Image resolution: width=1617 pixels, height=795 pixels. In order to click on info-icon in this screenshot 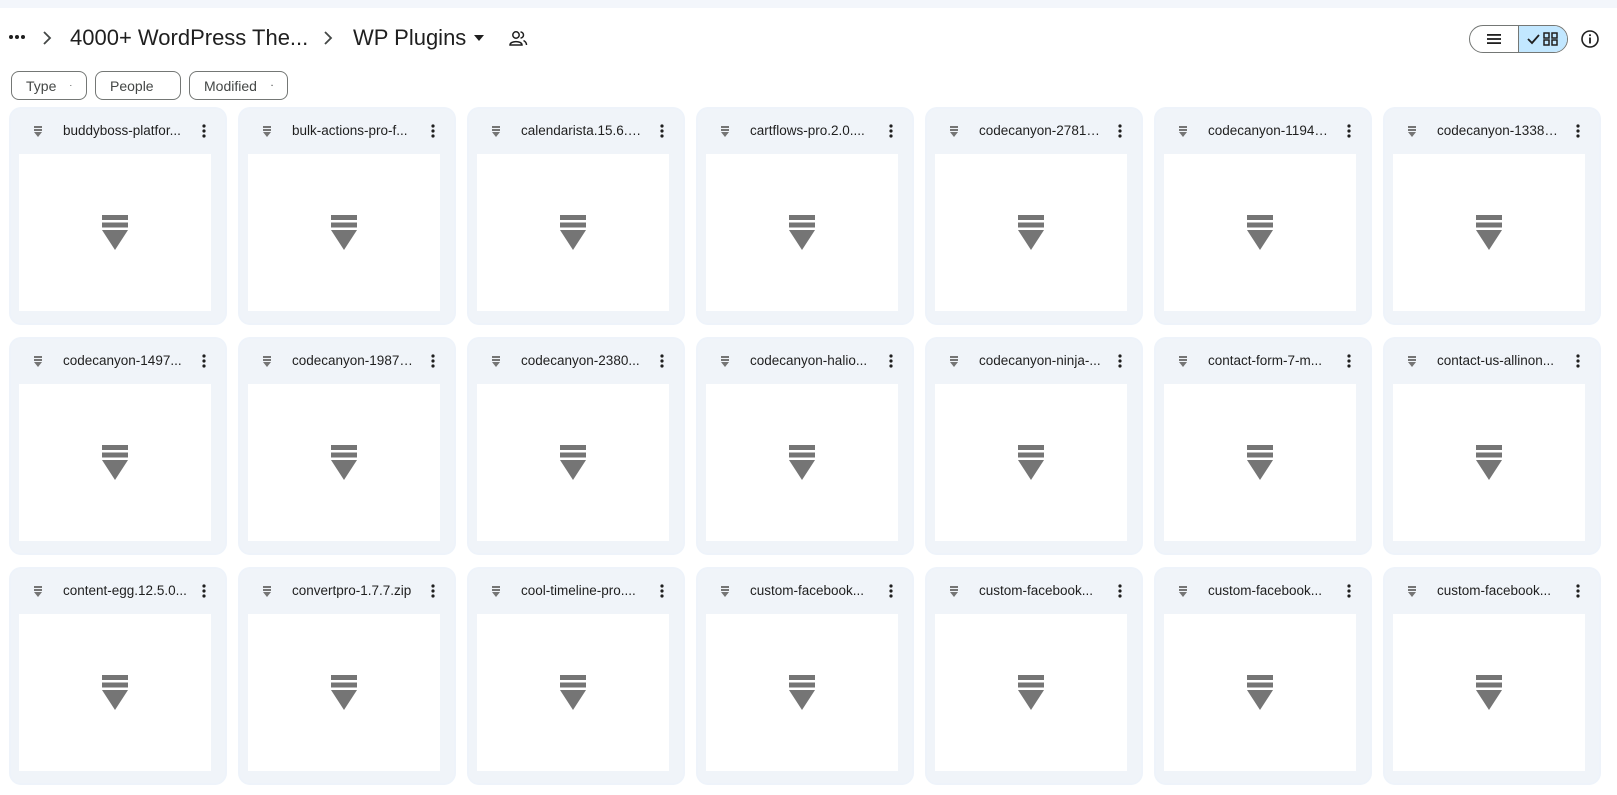, I will do `click(1590, 39)`.